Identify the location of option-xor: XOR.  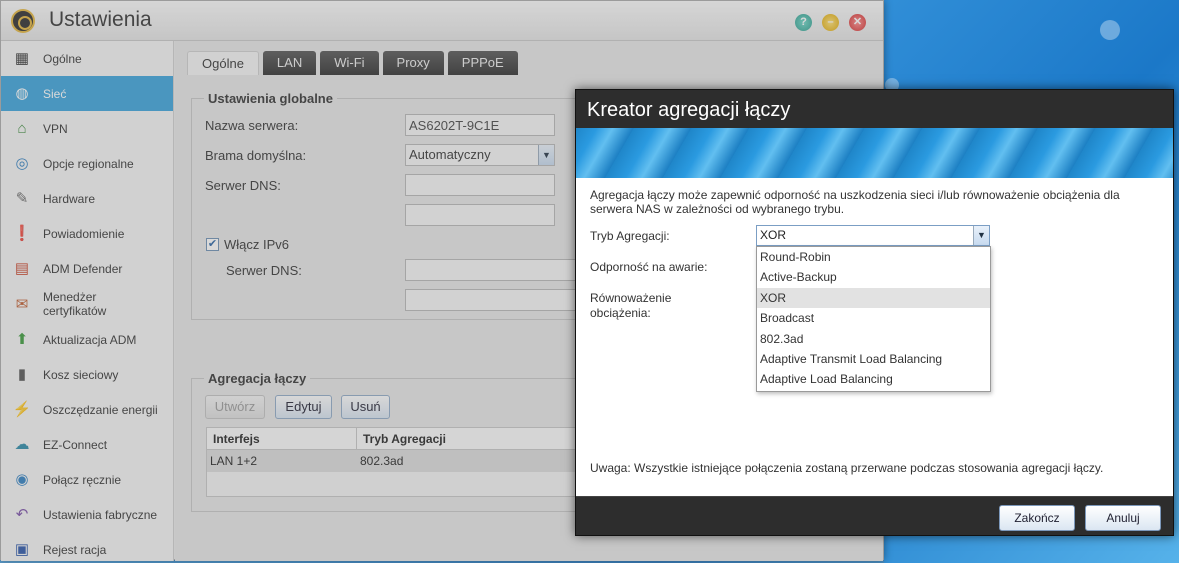
(873, 298).